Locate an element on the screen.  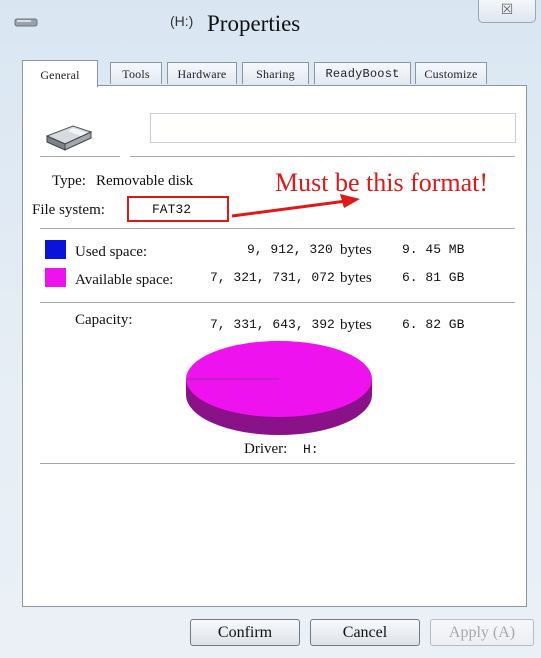
close-icon: ☒ is located at coordinates (507, 10).